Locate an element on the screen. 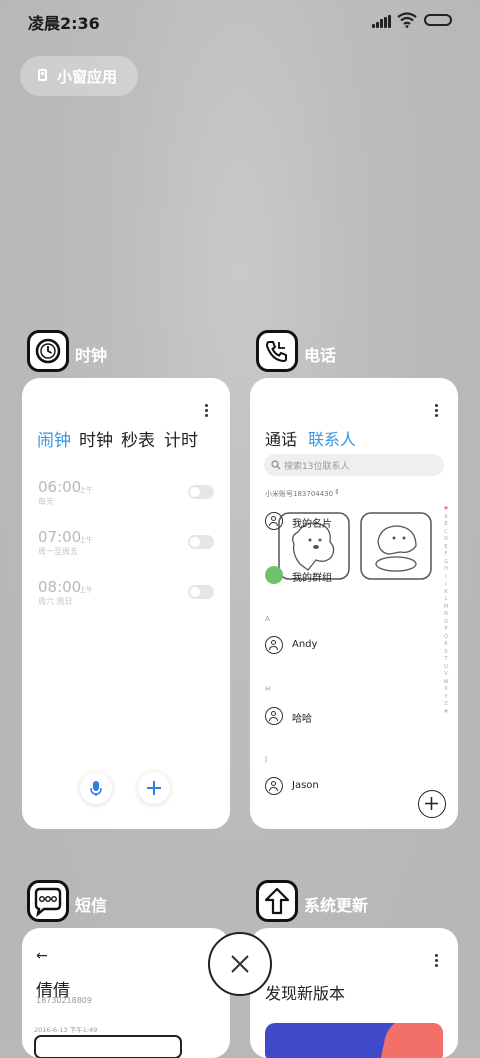  index-letter: # is located at coordinates (446, 713).